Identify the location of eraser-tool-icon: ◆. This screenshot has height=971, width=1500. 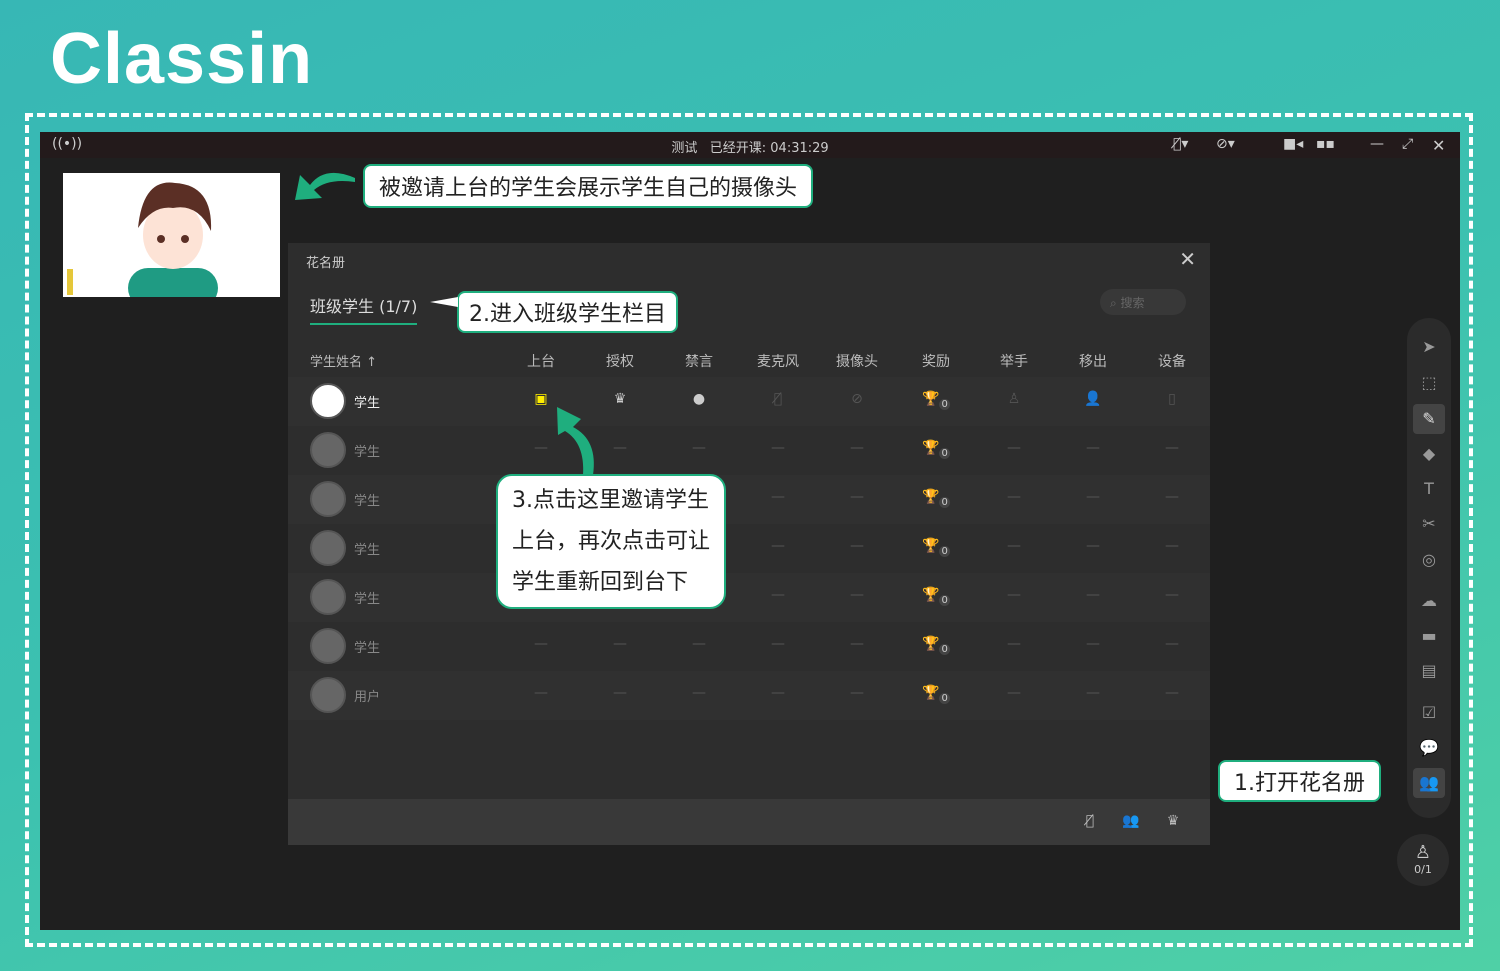
(1429, 454).